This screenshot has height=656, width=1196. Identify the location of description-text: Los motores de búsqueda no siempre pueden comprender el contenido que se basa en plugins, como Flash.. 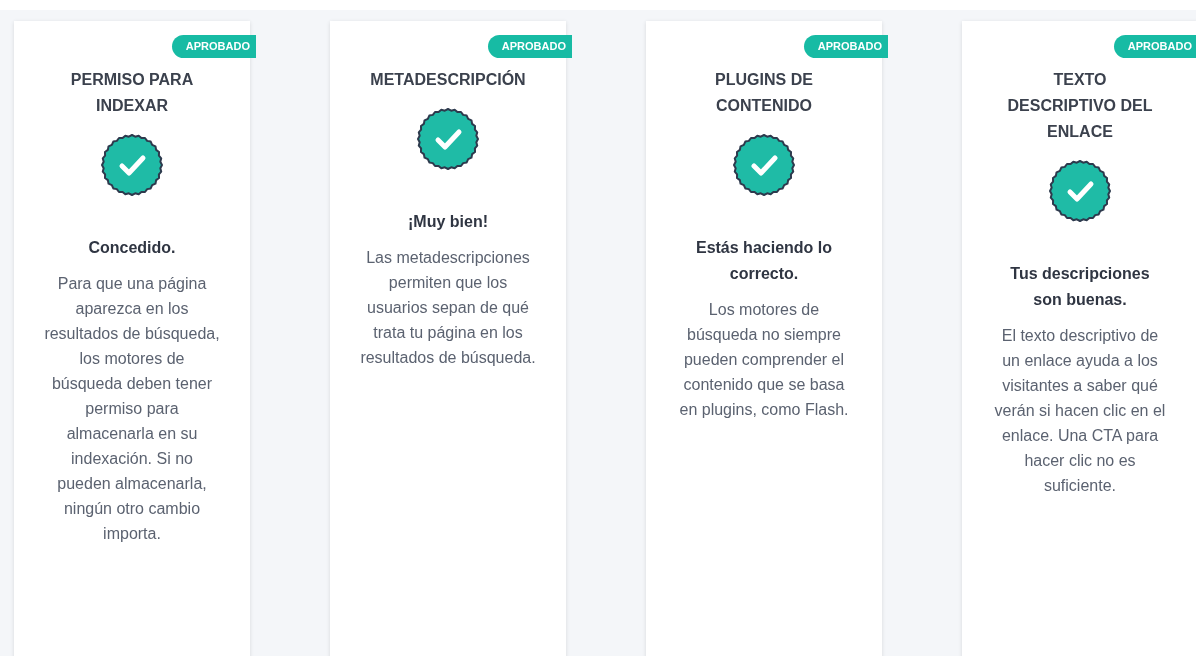
(764, 360).